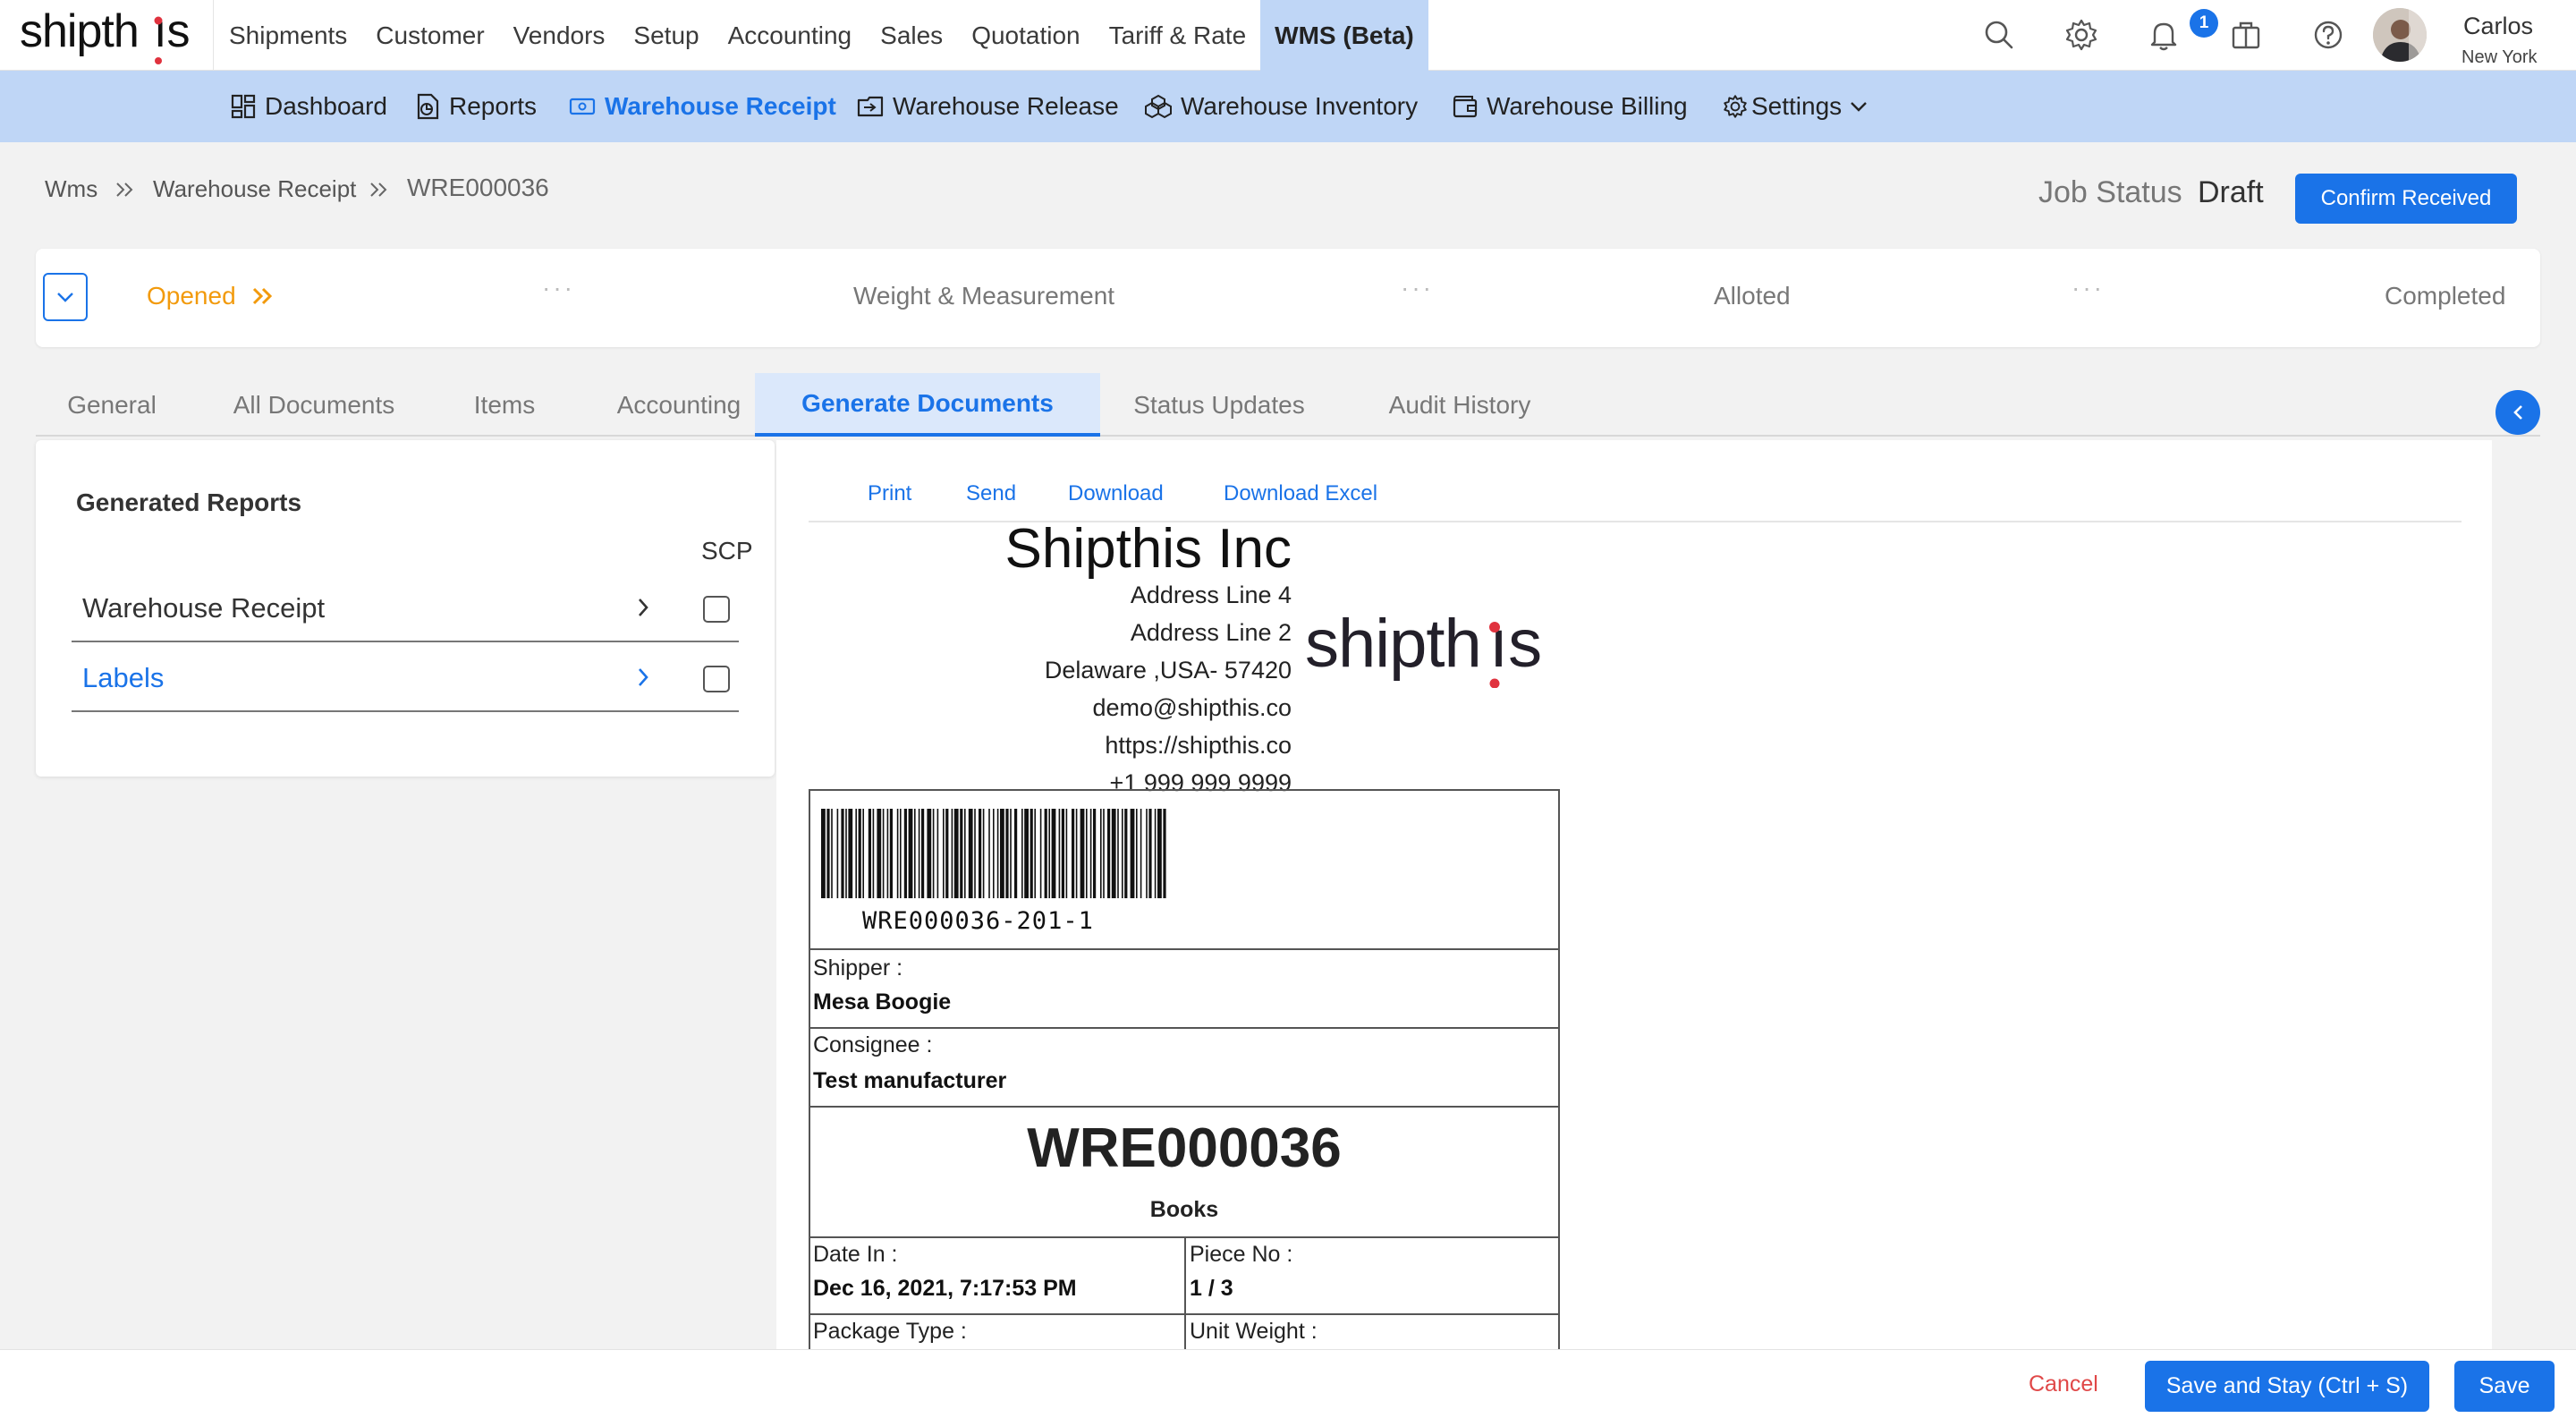 The width and height of the screenshot is (2576, 1418). I want to click on subnav-warehouse-billing: Warehouse Billing, so click(1570, 106).